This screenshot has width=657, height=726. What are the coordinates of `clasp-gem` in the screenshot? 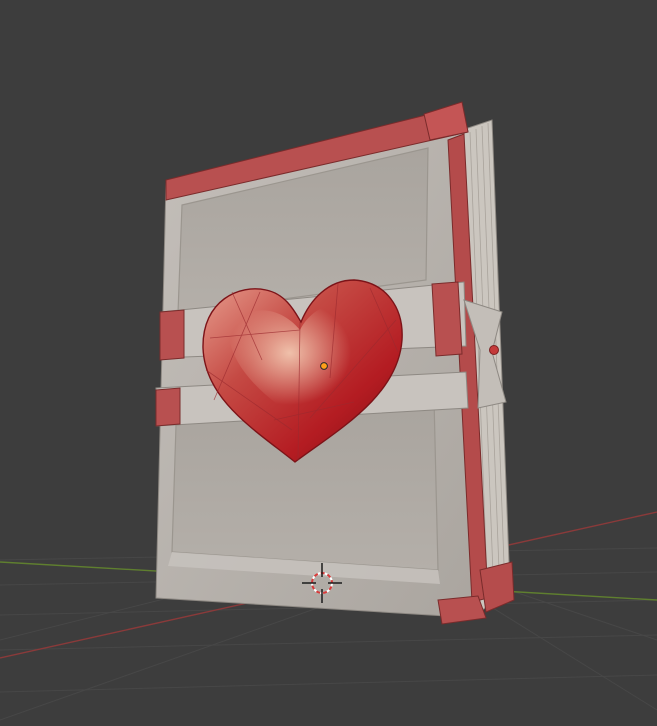 It's located at (494, 350).